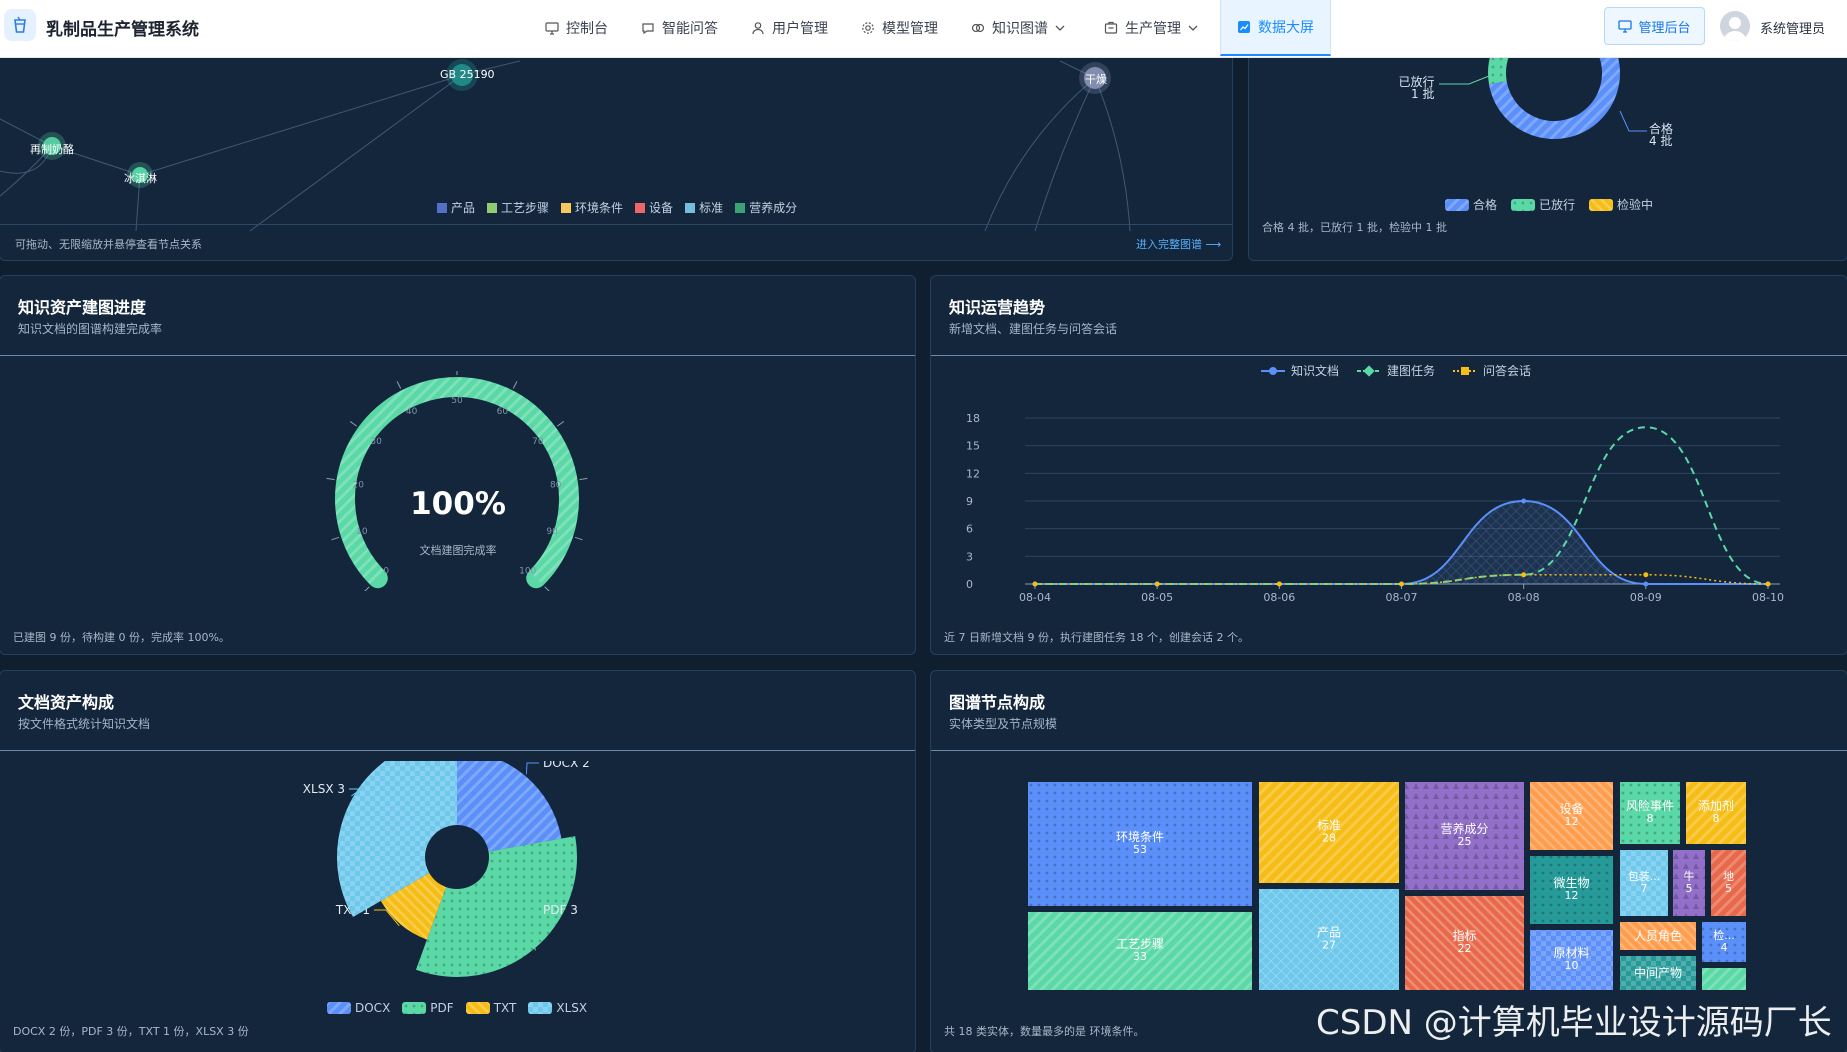  Describe the element at coordinates (1464, 836) in the screenshot. I see `treemap-cell-营养成分: 营养成分25` at that location.